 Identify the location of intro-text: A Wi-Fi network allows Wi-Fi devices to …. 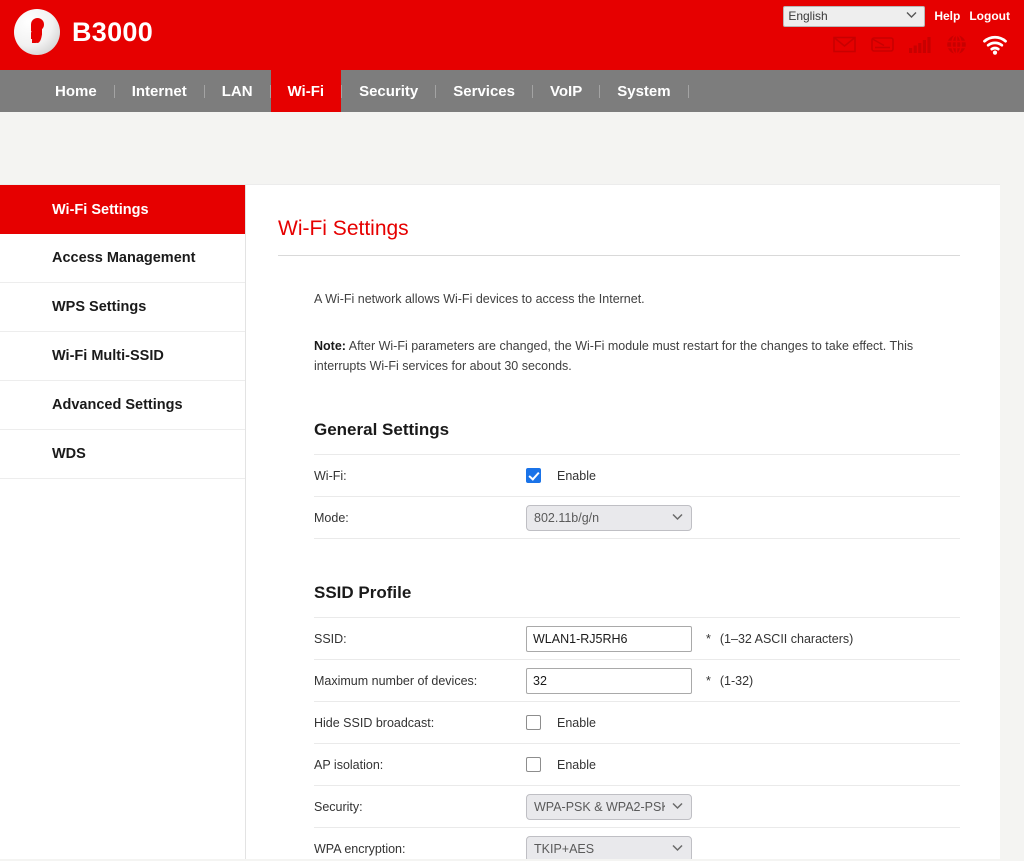
(479, 299).